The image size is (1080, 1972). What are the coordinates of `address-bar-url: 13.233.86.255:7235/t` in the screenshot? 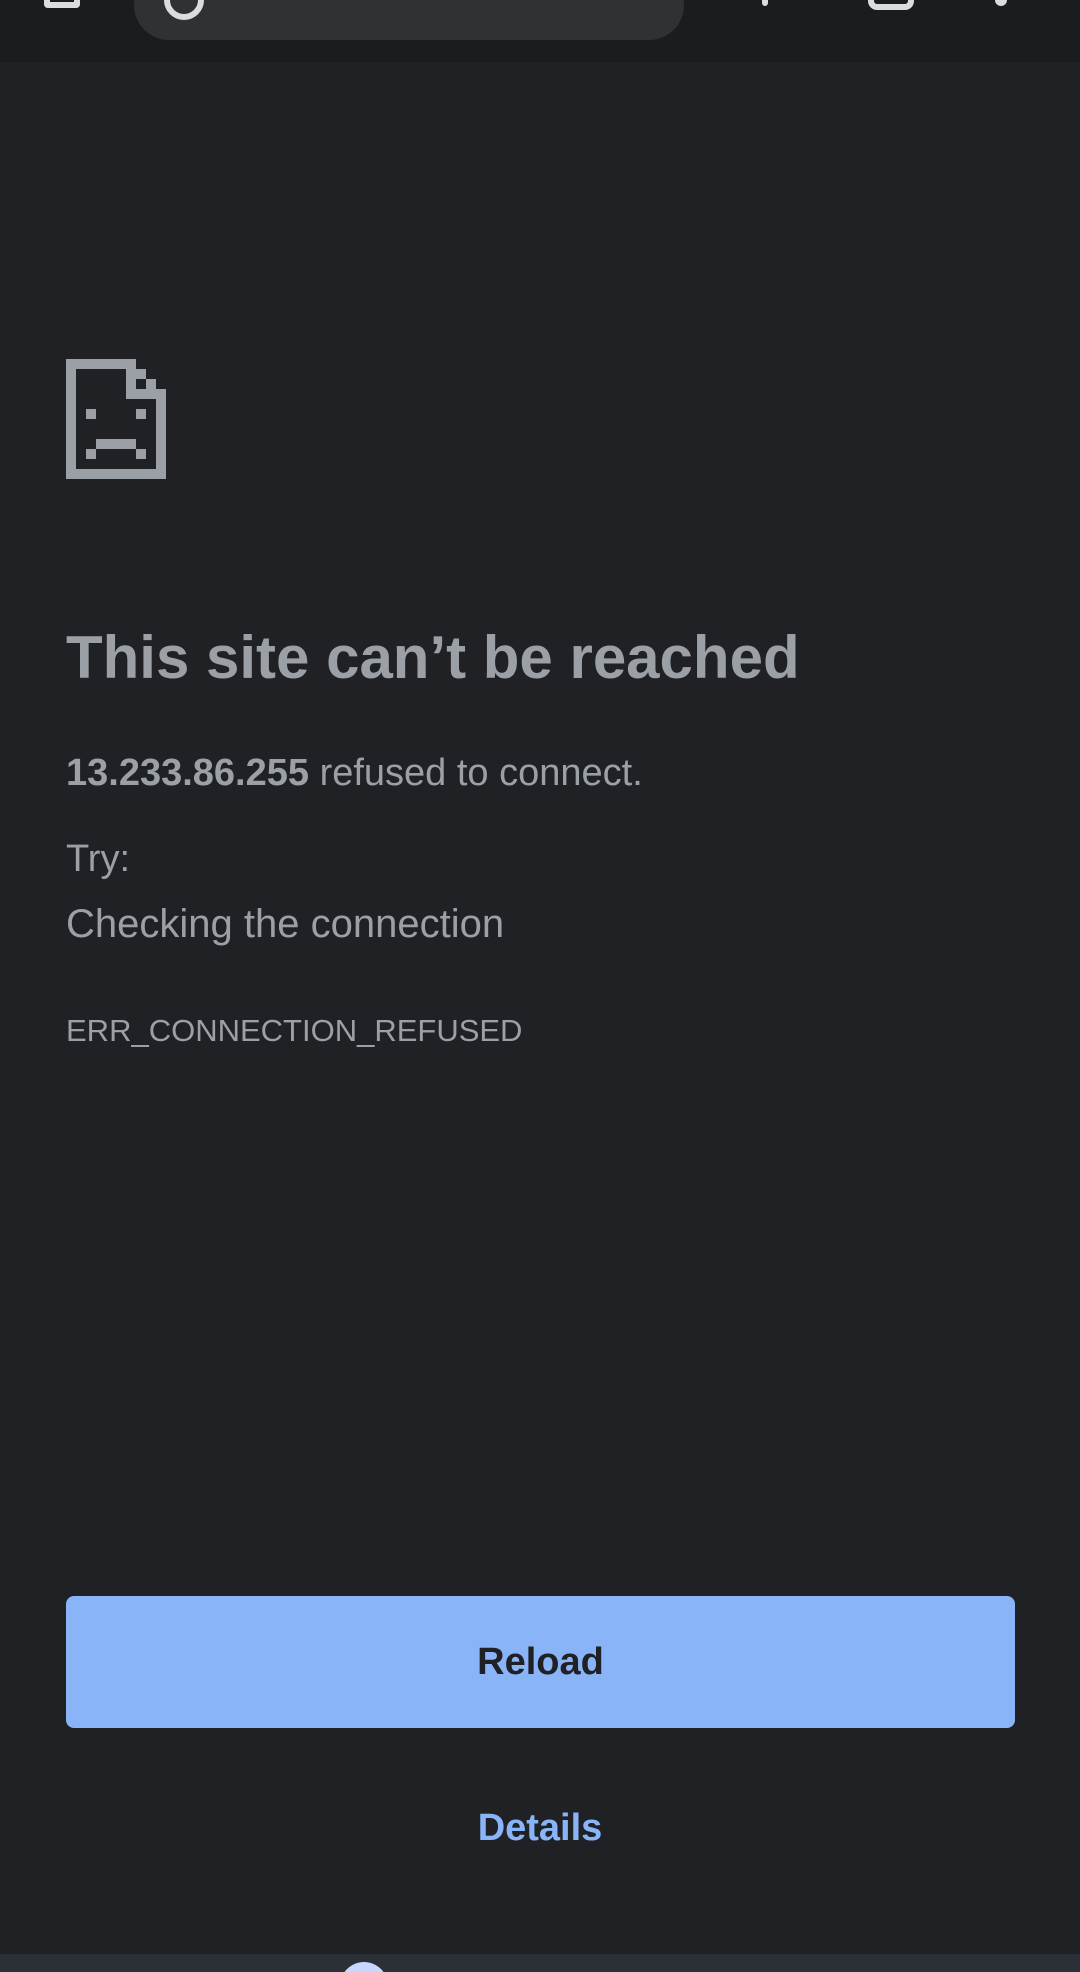 It's located at (411, 5).